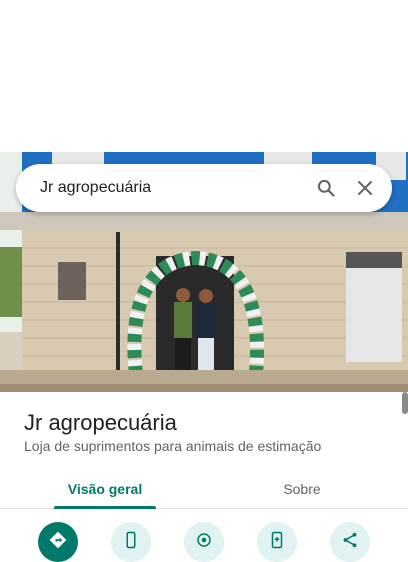 The image size is (408, 562). What do you see at coordinates (100, 422) in the screenshot?
I see `place-title: Jr agropecuária` at bounding box center [100, 422].